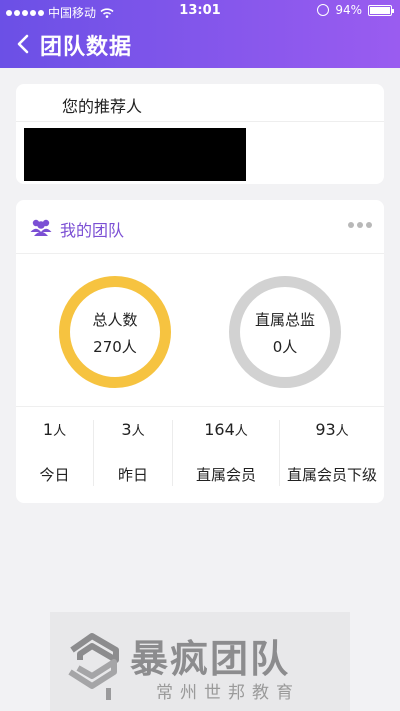  What do you see at coordinates (228, 693) in the screenshot?
I see `watermark-subtitle: 常州世邦教育` at bounding box center [228, 693].